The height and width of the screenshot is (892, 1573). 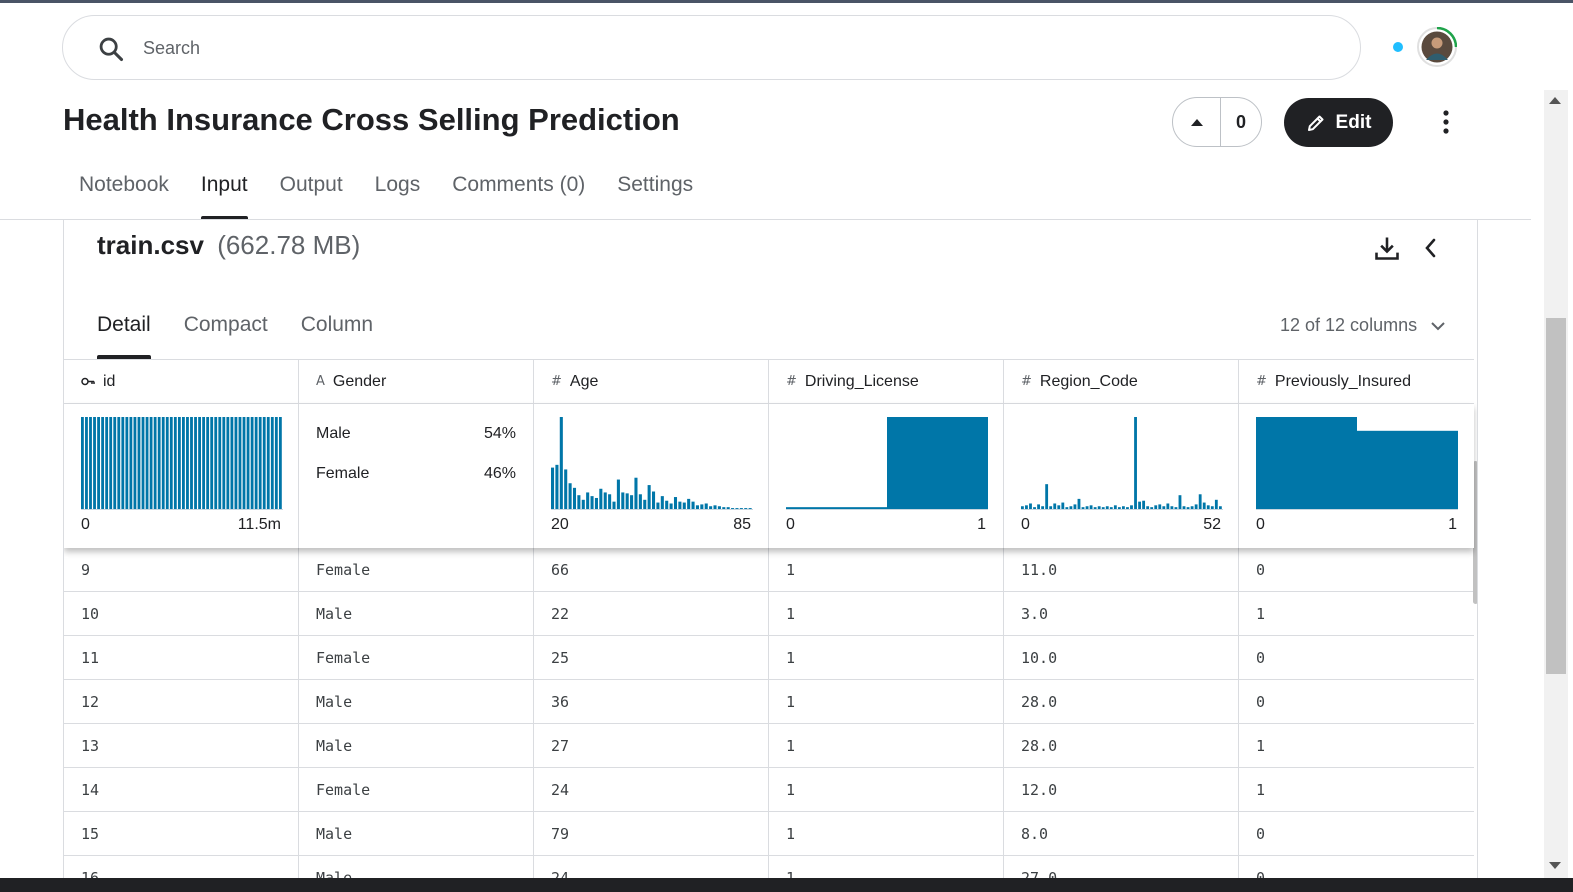 What do you see at coordinates (181, 833) in the screenshot?
I see `table-cell: 15` at bounding box center [181, 833].